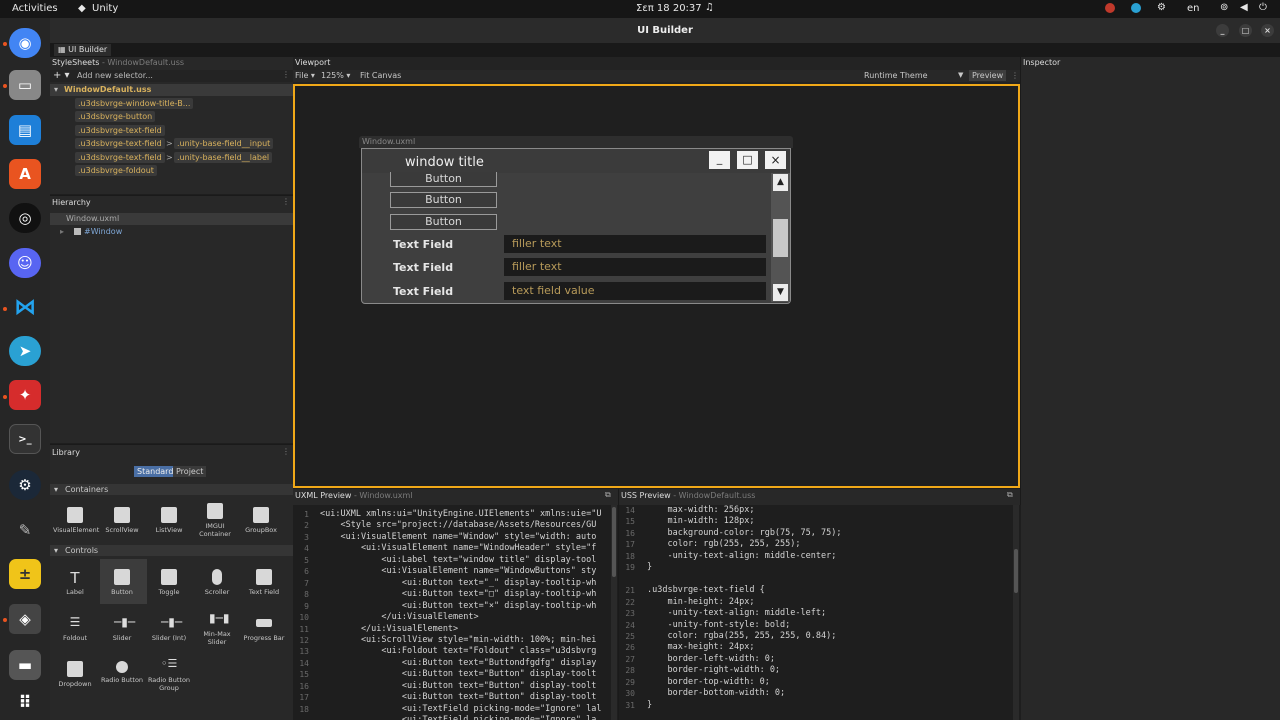 The width and height of the screenshot is (1280, 720). What do you see at coordinates (1224, 7) in the screenshot?
I see `network-status-icon: ⊚` at bounding box center [1224, 7].